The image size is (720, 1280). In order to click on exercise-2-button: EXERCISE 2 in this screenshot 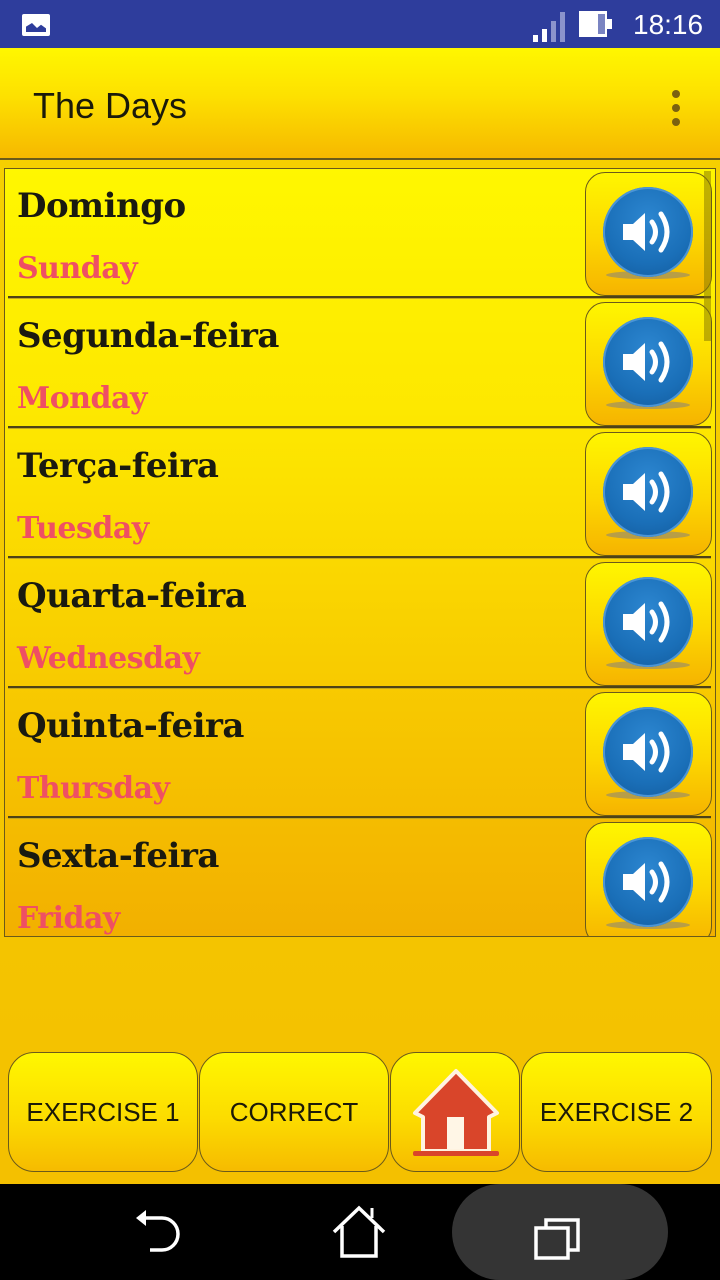, I will do `click(616, 1112)`.